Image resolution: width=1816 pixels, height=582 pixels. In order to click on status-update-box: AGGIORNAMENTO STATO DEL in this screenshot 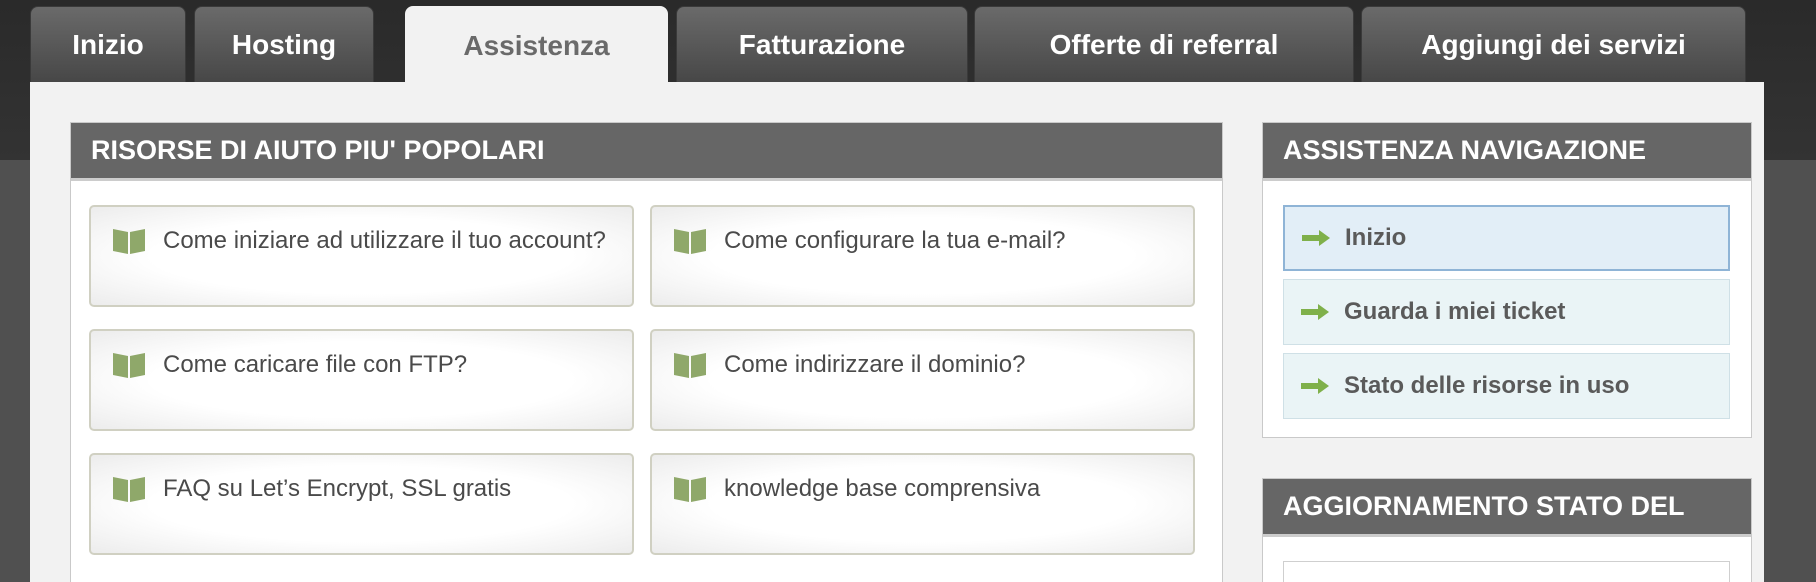, I will do `click(1507, 530)`.